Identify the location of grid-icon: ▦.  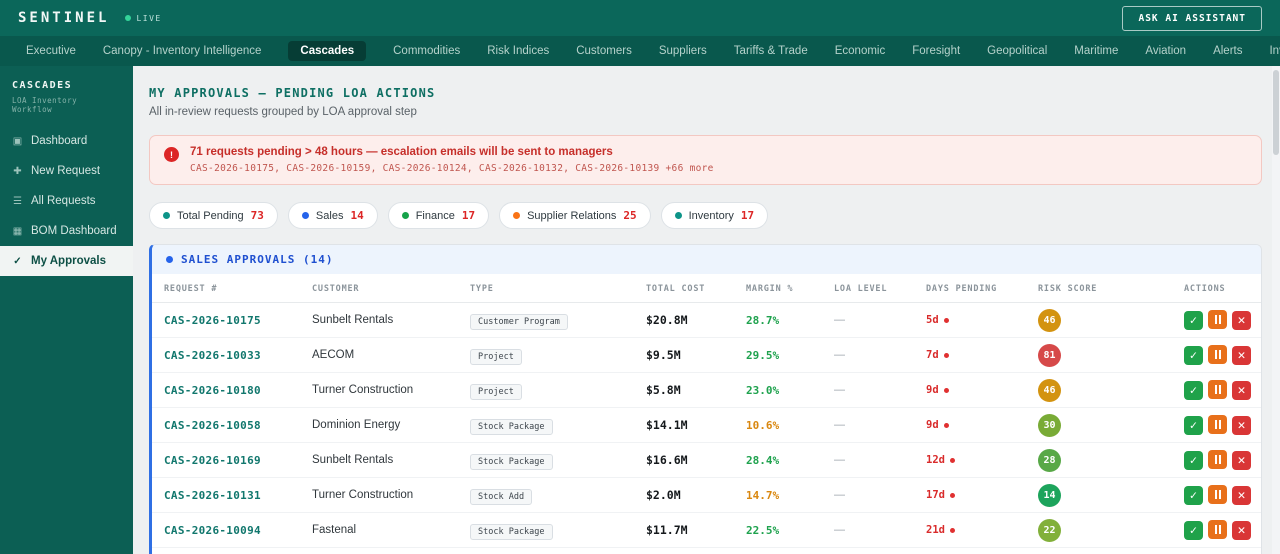
(17, 231).